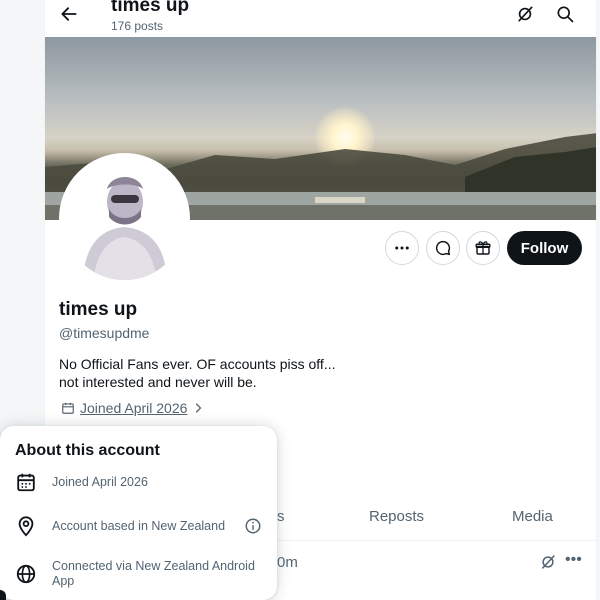 The width and height of the screenshot is (600, 600). Describe the element at coordinates (544, 248) in the screenshot. I see `follow-button: Follow` at that location.